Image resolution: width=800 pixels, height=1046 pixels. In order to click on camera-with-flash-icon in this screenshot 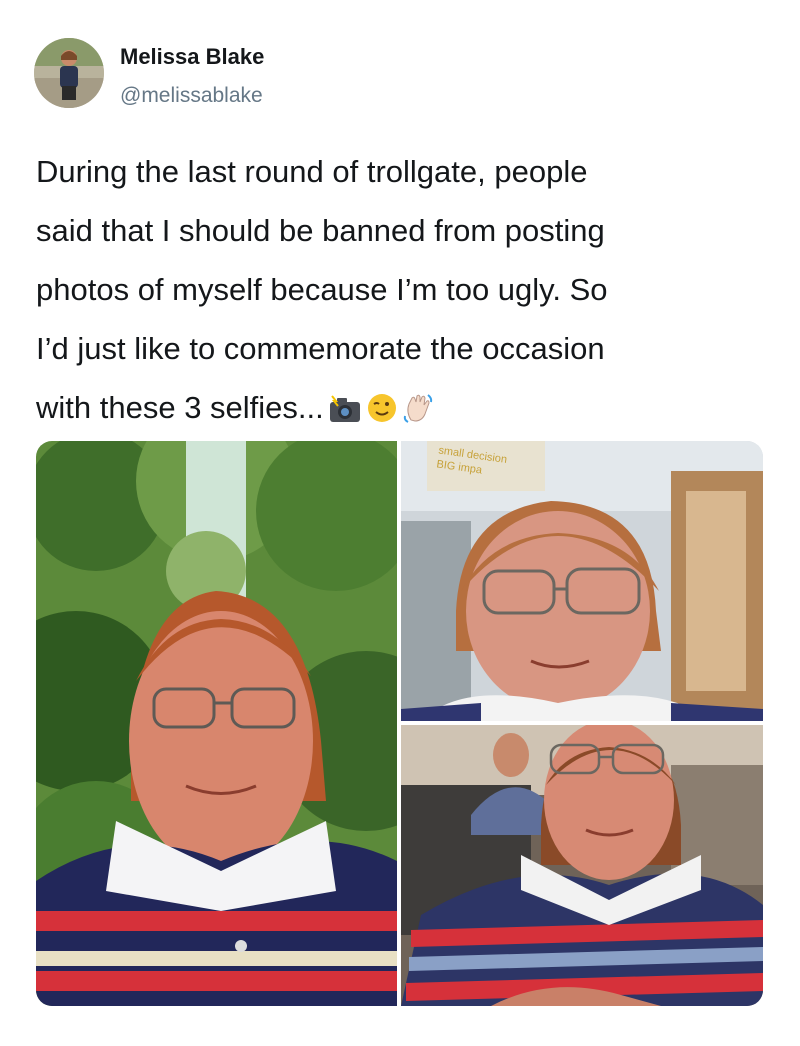, I will do `click(345, 413)`.